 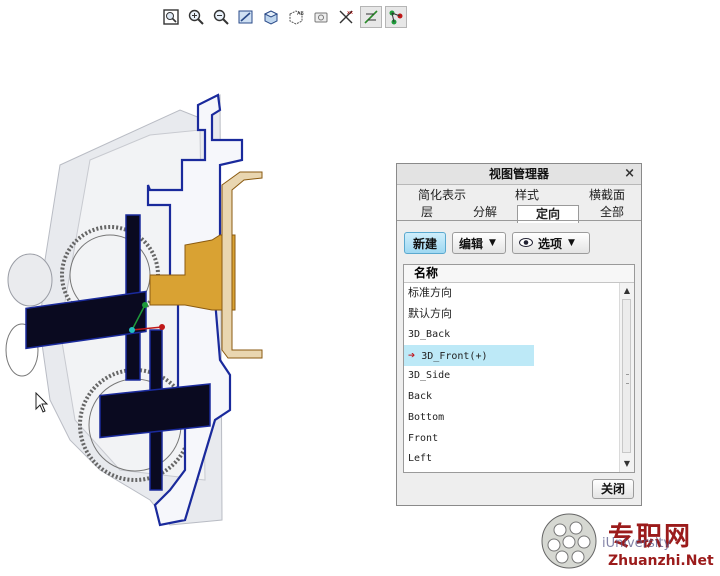 I want to click on zoom-in-icon, so click(x=196, y=17).